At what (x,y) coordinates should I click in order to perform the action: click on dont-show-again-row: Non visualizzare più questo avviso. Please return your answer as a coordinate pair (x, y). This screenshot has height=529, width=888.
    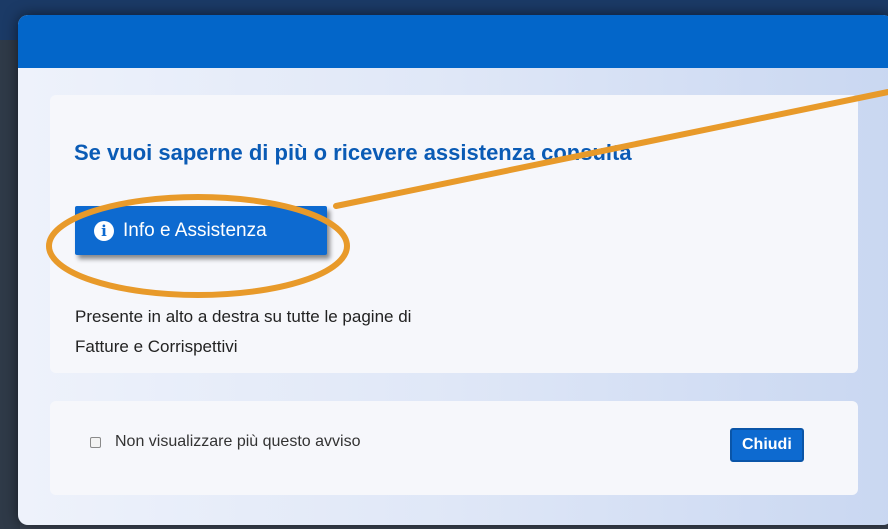
    Looking at the image, I should click on (225, 442).